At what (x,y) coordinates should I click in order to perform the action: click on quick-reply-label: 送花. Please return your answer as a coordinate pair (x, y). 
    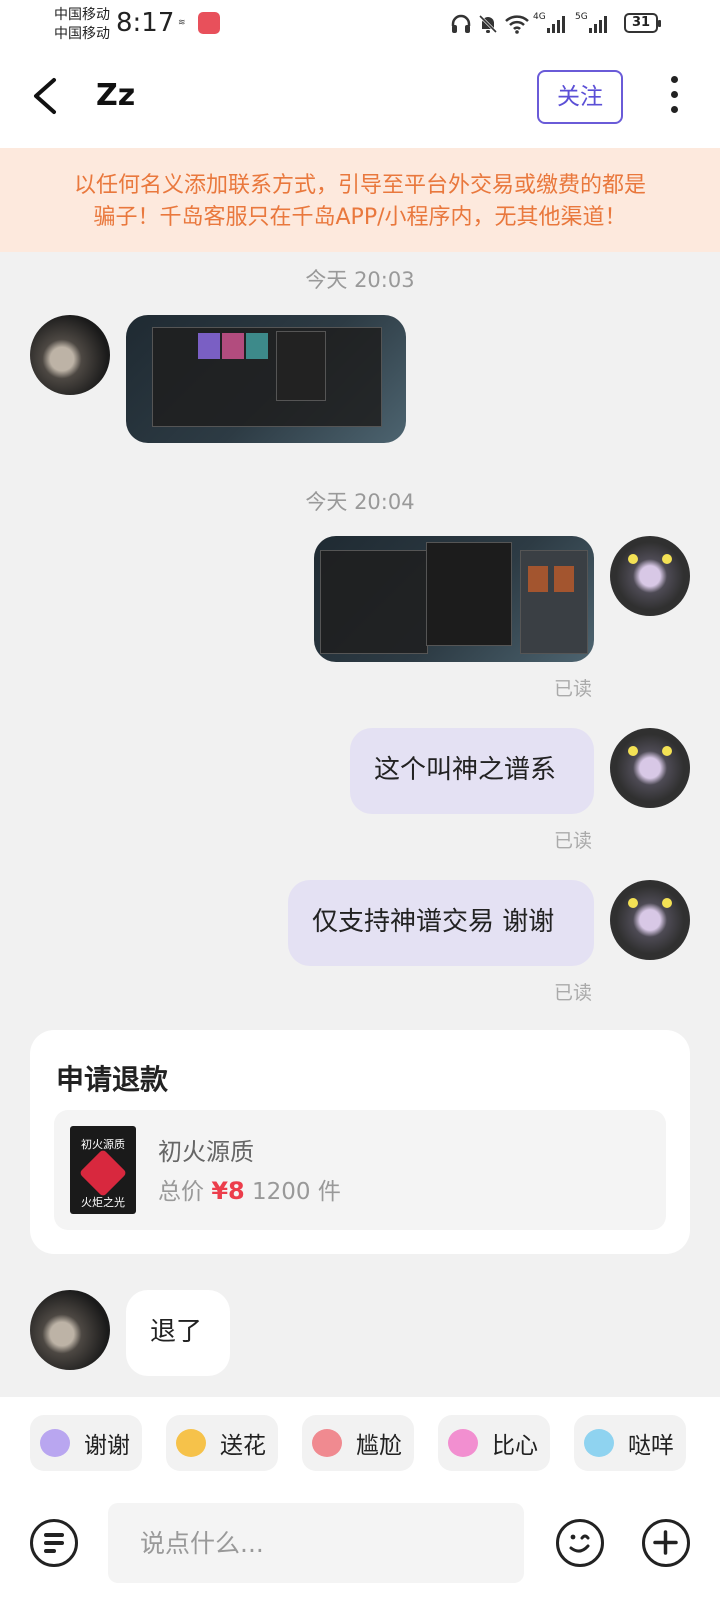
    Looking at the image, I should click on (243, 1446).